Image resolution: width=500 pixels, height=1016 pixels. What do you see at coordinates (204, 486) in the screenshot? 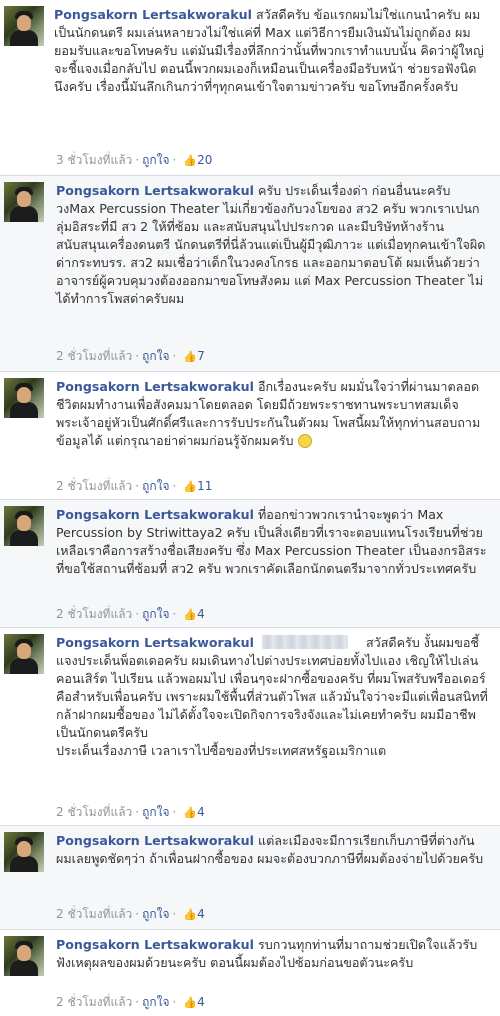
I see `like-count: 11` at bounding box center [204, 486].